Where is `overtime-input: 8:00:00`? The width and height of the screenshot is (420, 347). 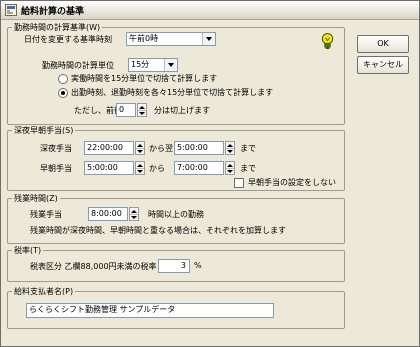
overtime-input: 8:00:00 is located at coordinates (108, 214).